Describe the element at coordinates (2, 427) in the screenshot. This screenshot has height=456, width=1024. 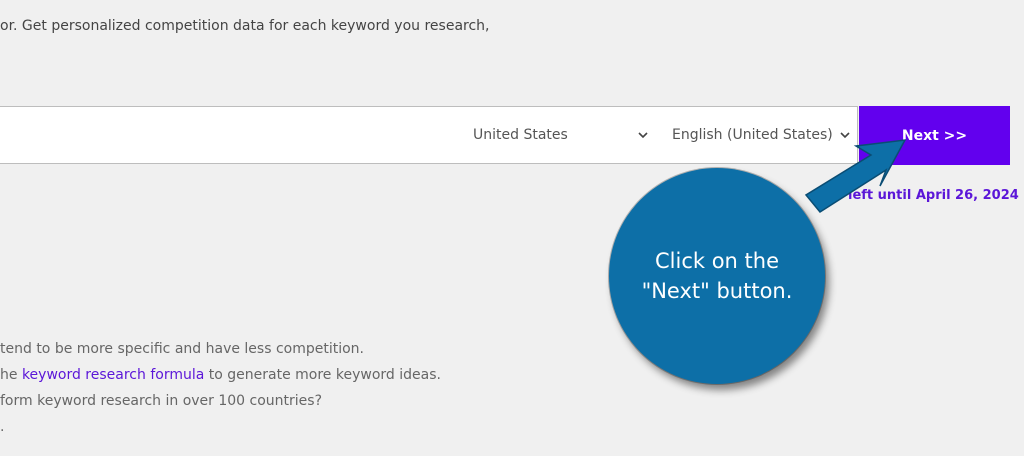
I see `tip-line: .` at that location.